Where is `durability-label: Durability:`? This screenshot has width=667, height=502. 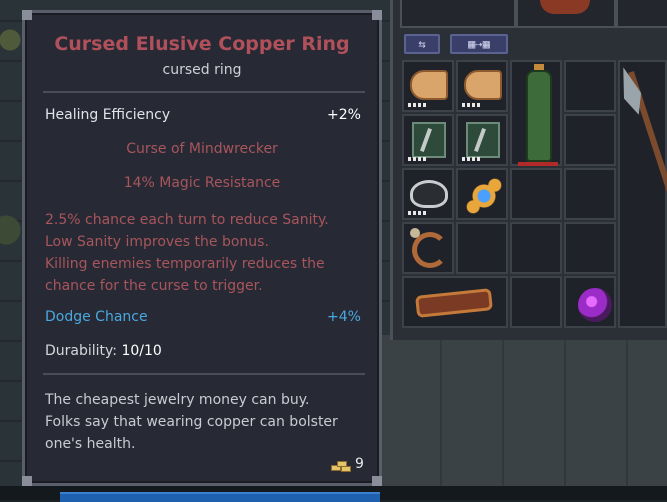
durability-label: Durability: is located at coordinates (81, 351).